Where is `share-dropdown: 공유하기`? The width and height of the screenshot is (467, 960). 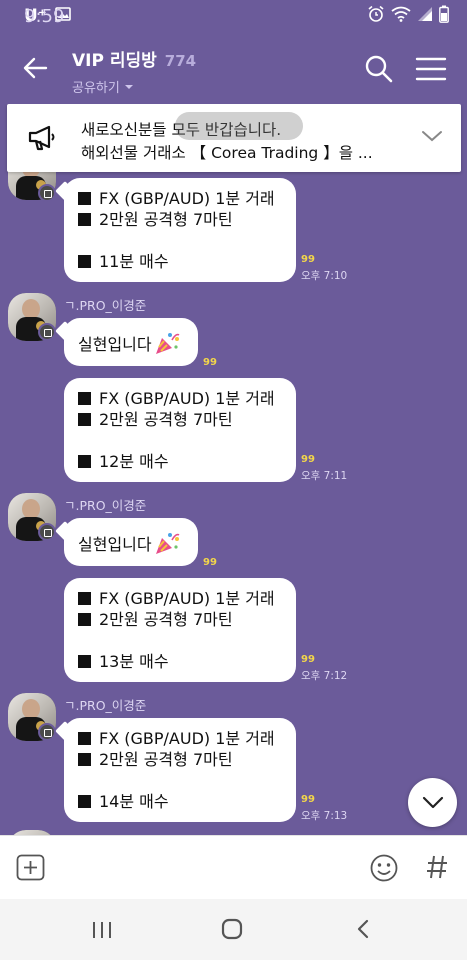
share-dropdown: 공유하기 is located at coordinates (134, 86).